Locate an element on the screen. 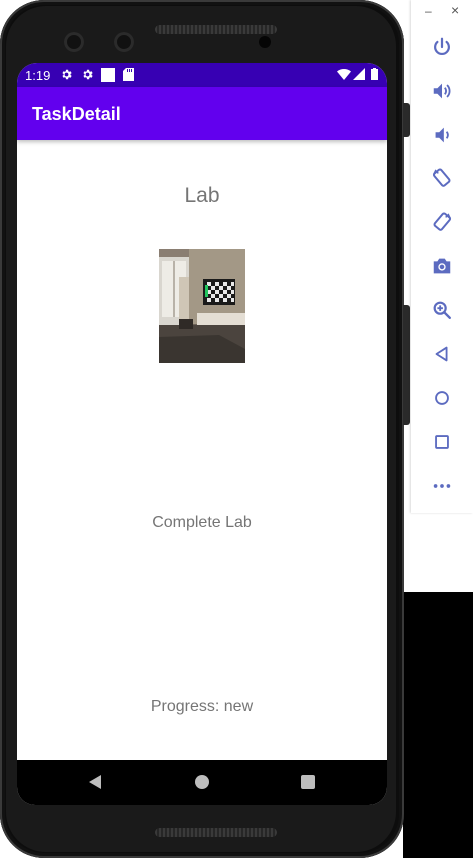 The width and height of the screenshot is (473, 858). emulator-toolbar: – × is located at coordinates (442, 256).